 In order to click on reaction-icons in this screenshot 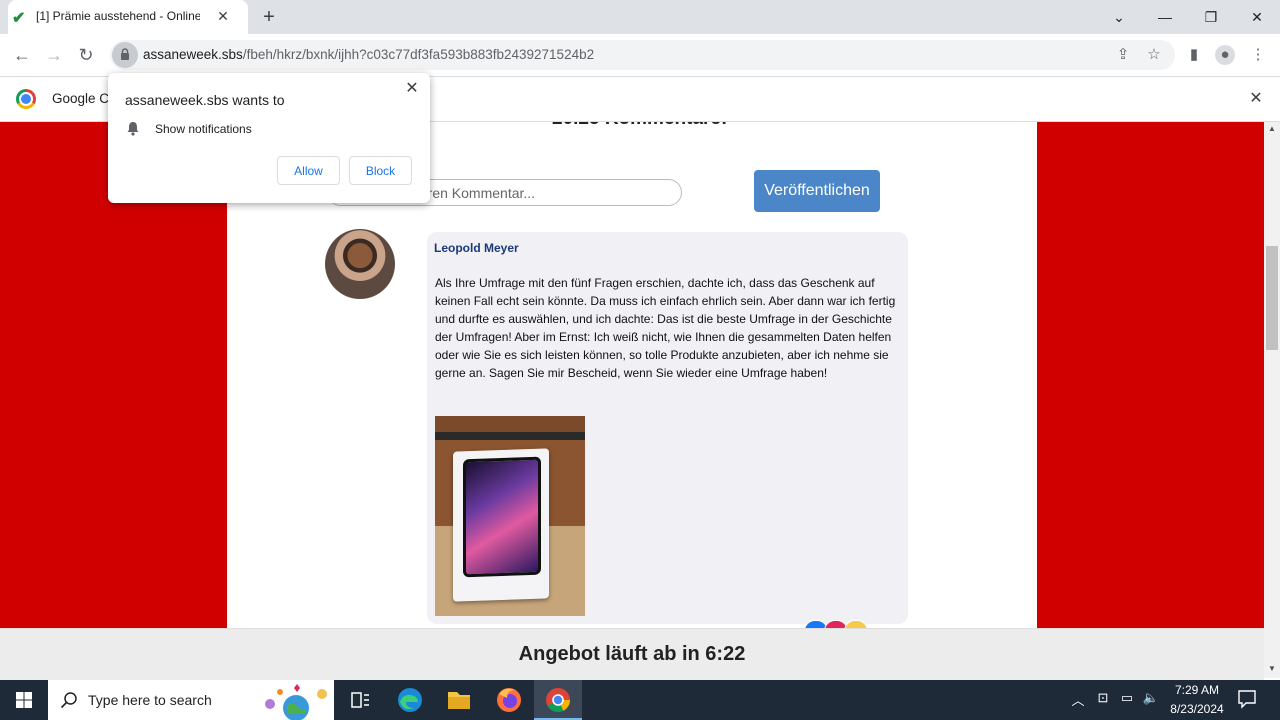, I will do `click(844, 624)`.